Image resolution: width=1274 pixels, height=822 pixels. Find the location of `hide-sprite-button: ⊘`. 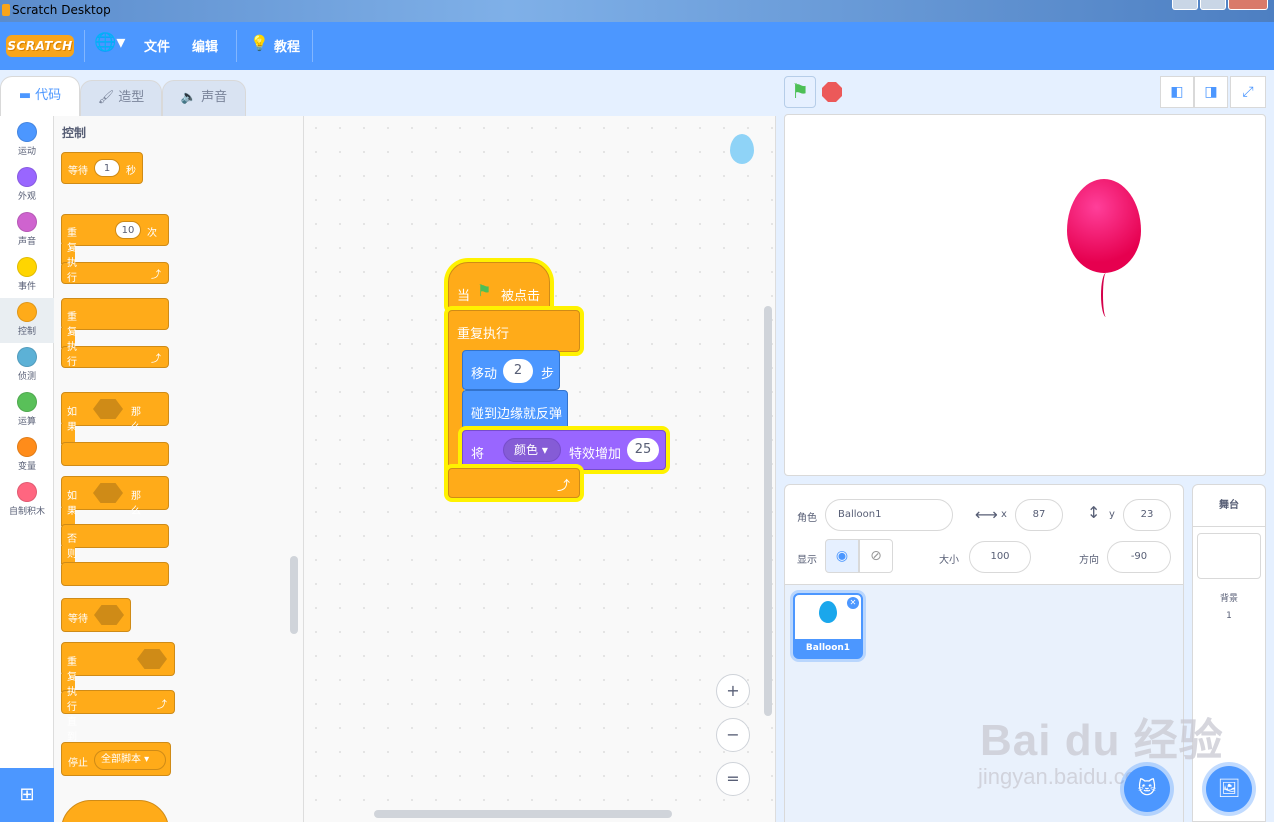

hide-sprite-button: ⊘ is located at coordinates (876, 556).